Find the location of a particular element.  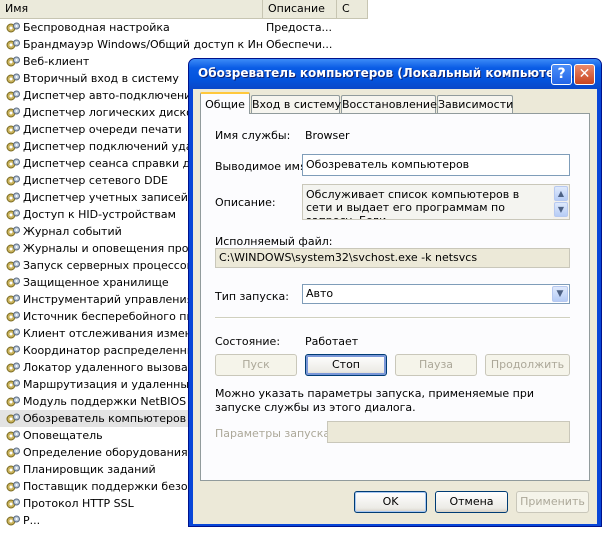

separator is located at coordinates (392, 318).